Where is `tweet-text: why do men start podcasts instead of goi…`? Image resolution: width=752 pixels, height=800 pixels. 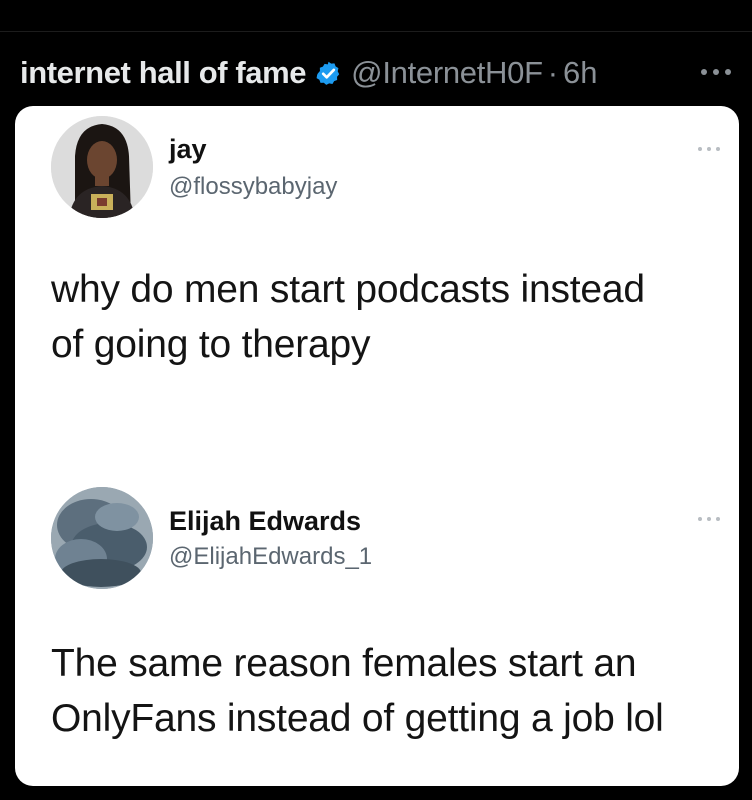 tweet-text: why do men start podcasts instead of goi… is located at coordinates (348, 317).